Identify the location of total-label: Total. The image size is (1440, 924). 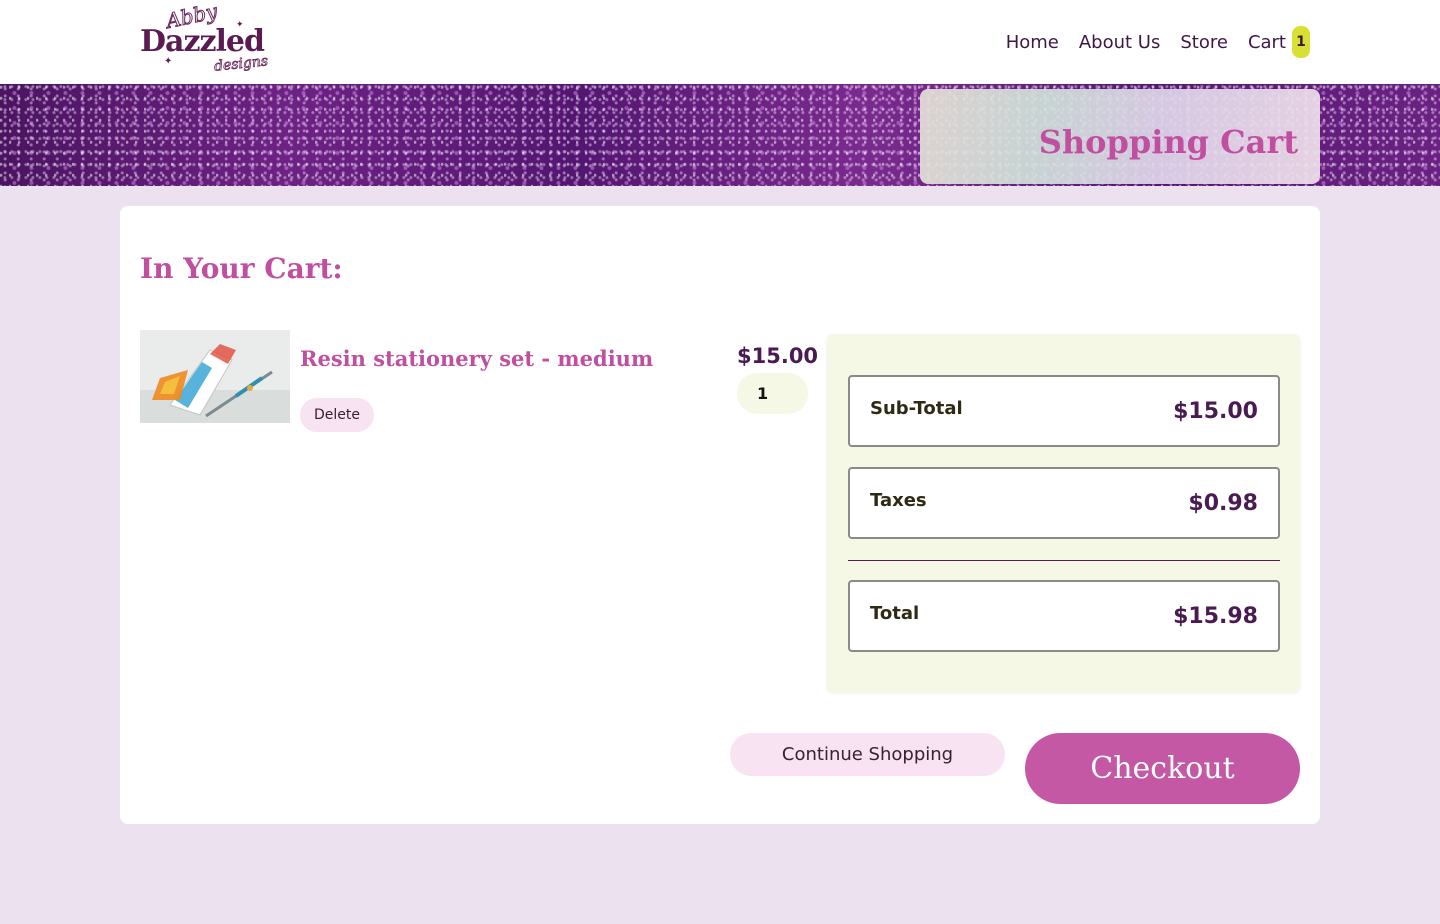
(895, 613).